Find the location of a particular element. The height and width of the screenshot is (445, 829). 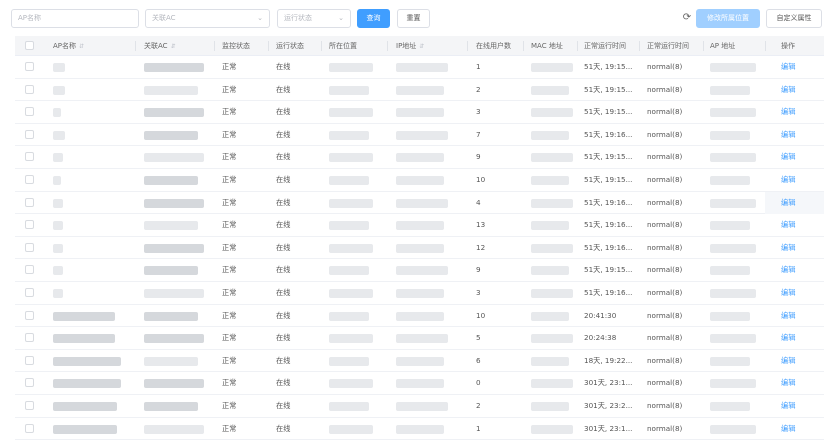

table-row: 正常 在线 10 20:41:30 normal(8) 编辑 is located at coordinates (419, 316).